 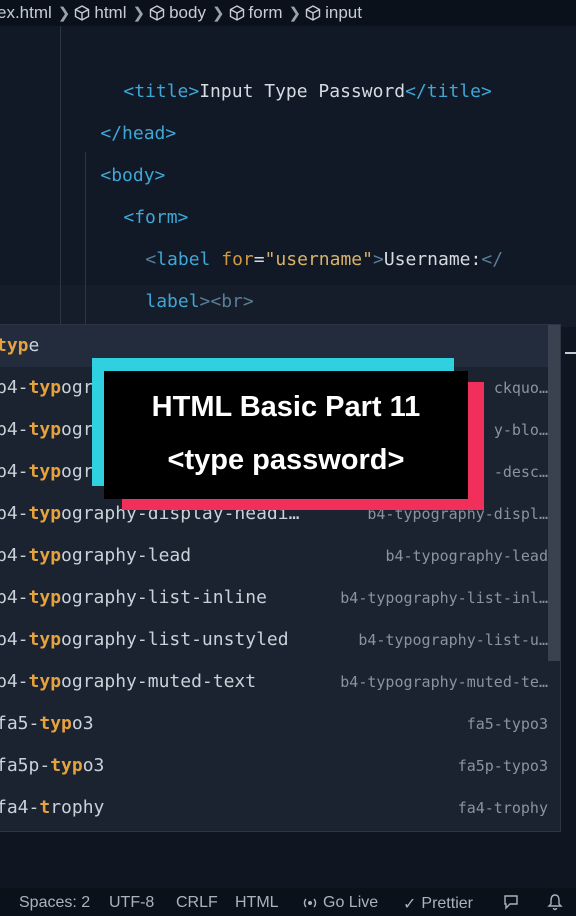 What do you see at coordinates (274, 808) in the screenshot?
I see `suggestion-item: fa4-trophy fa4-trophy` at bounding box center [274, 808].